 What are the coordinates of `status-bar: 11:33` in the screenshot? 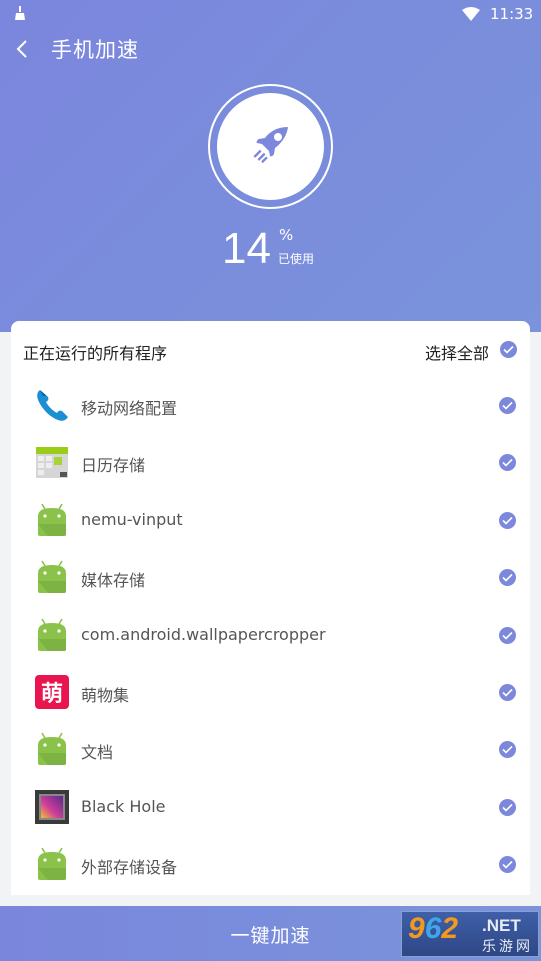 It's located at (270, 14).